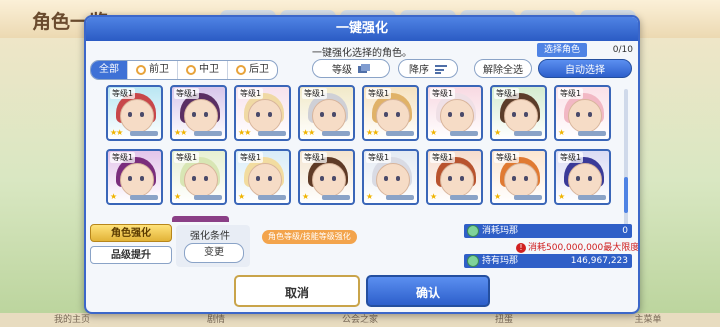 The width and height of the screenshot is (720, 327). Describe the element at coordinates (626, 159) in the screenshot. I see `grid-scrollbar` at that location.